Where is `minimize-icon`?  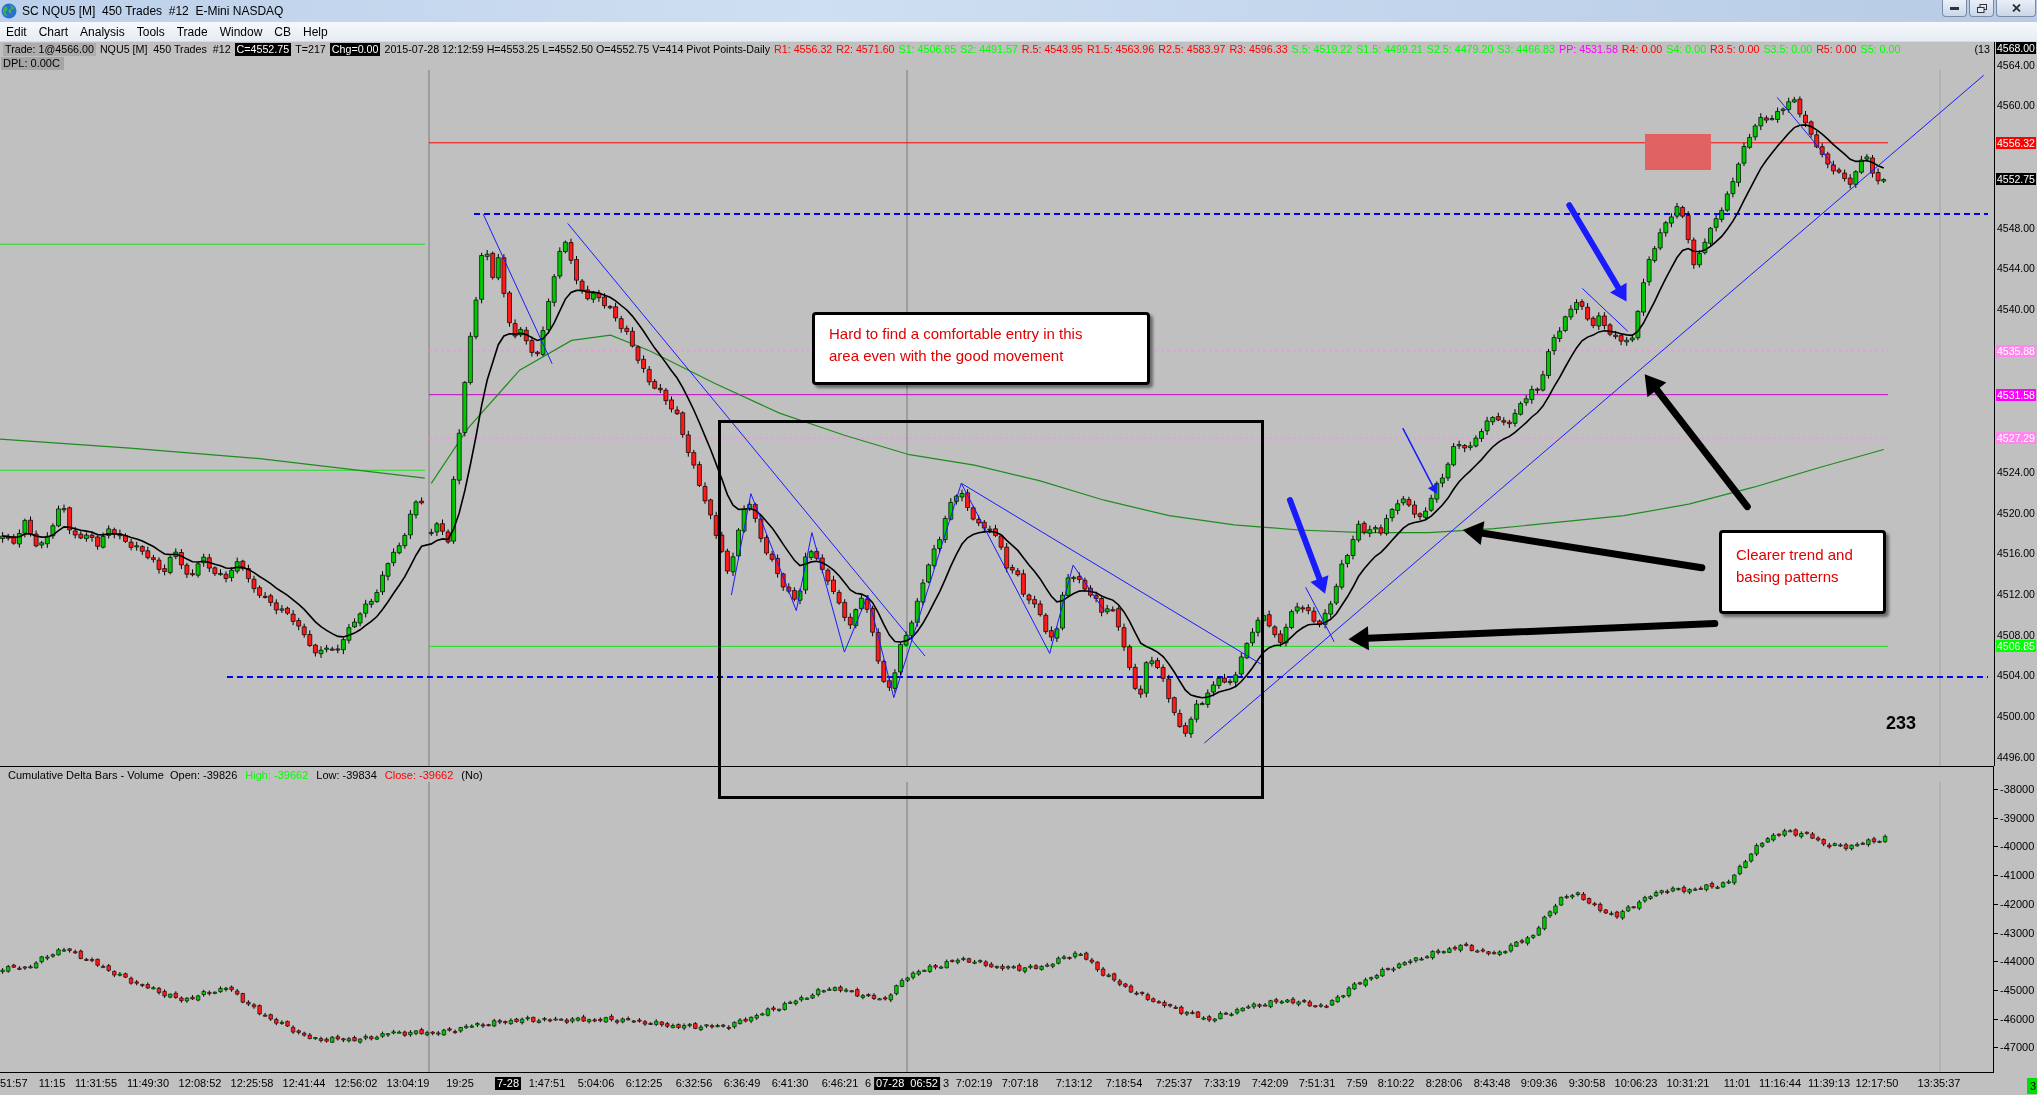
minimize-icon is located at coordinates (1954, 8).